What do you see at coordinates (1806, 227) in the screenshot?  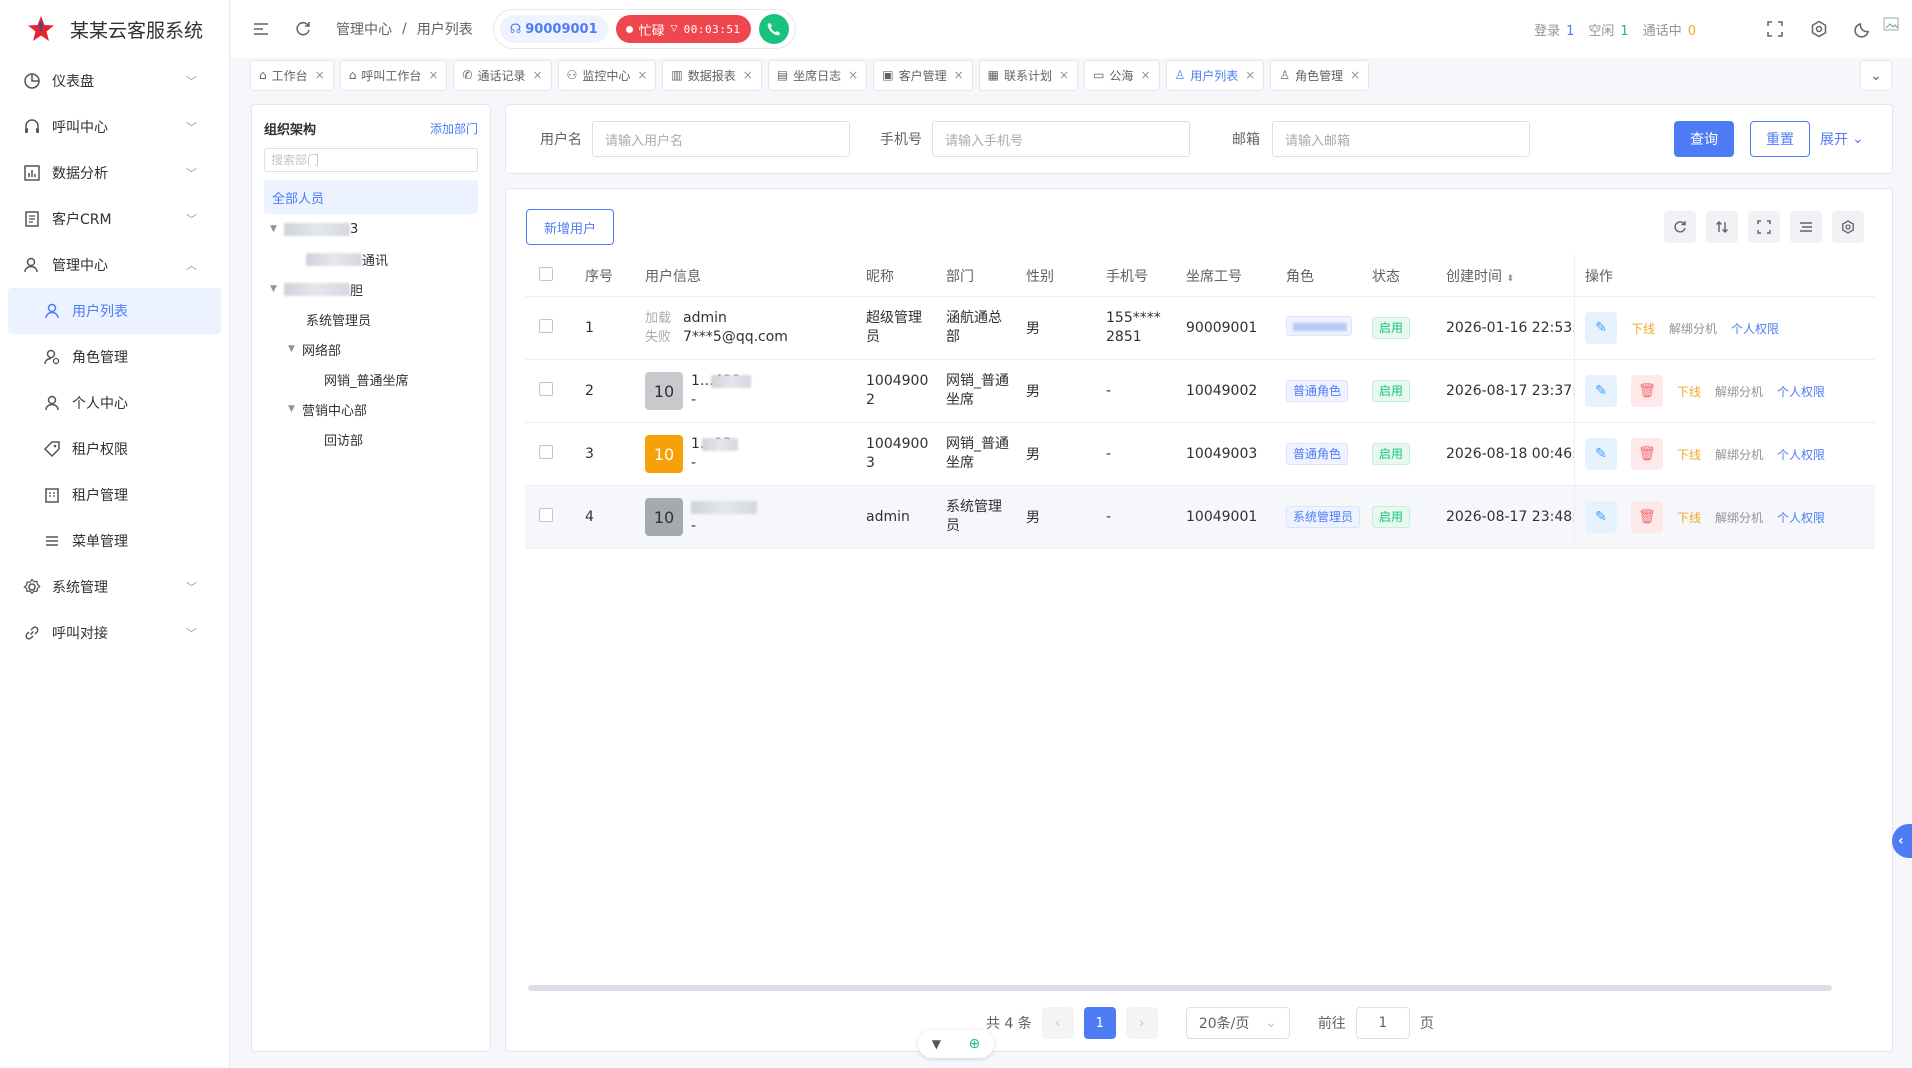 I see `density-icon` at bounding box center [1806, 227].